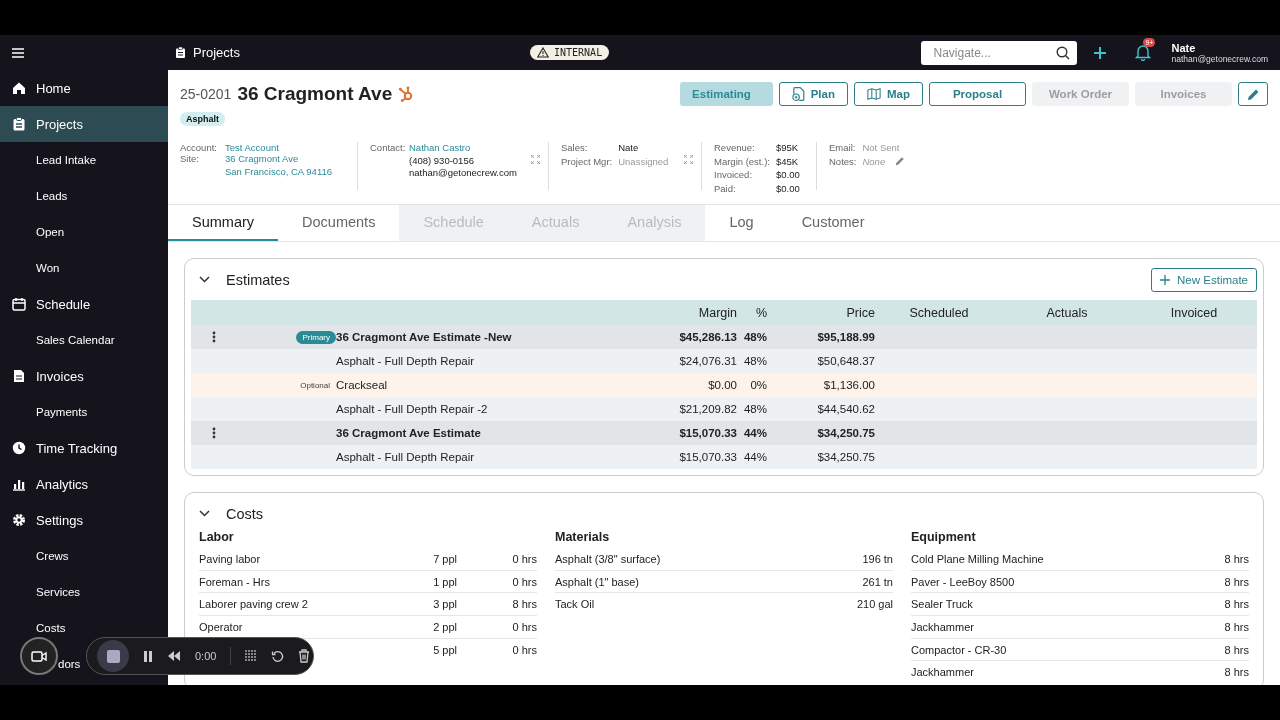 The image size is (1280, 720). Describe the element at coordinates (84, 520) in the screenshot. I see `sidebar-item: Settings` at that location.